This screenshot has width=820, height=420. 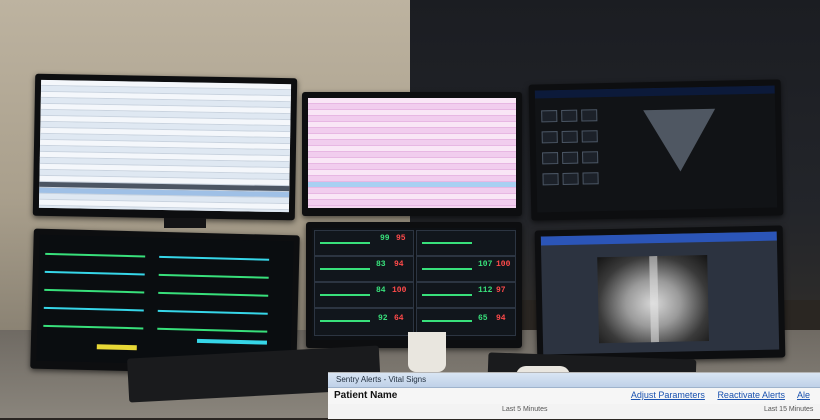 I want to click on echo-thumbnails, so click(x=574, y=152).